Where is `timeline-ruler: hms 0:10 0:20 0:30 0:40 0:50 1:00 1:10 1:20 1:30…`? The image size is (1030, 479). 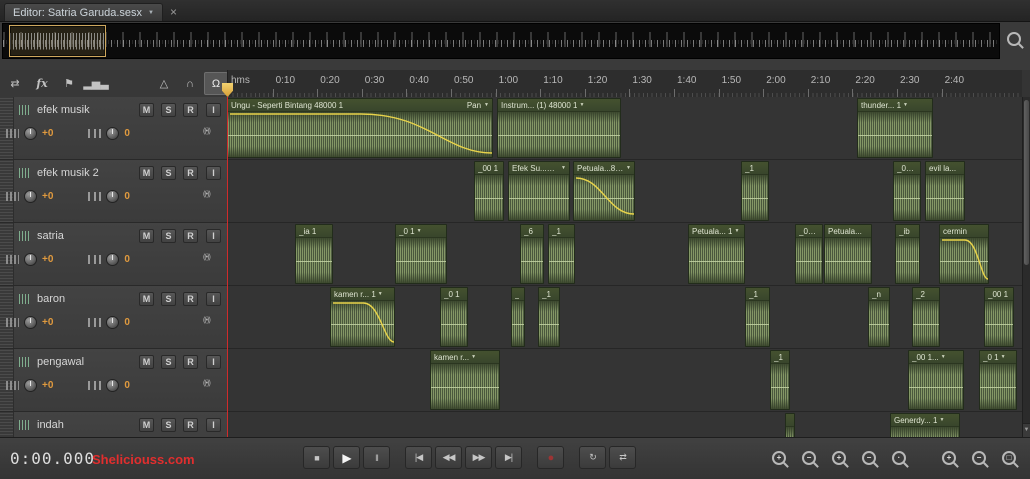
timeline-ruler: hms 0:10 0:20 0:30 0:40 0:50 1:00 1:10 1:20 1:30… is located at coordinates (625, 84).